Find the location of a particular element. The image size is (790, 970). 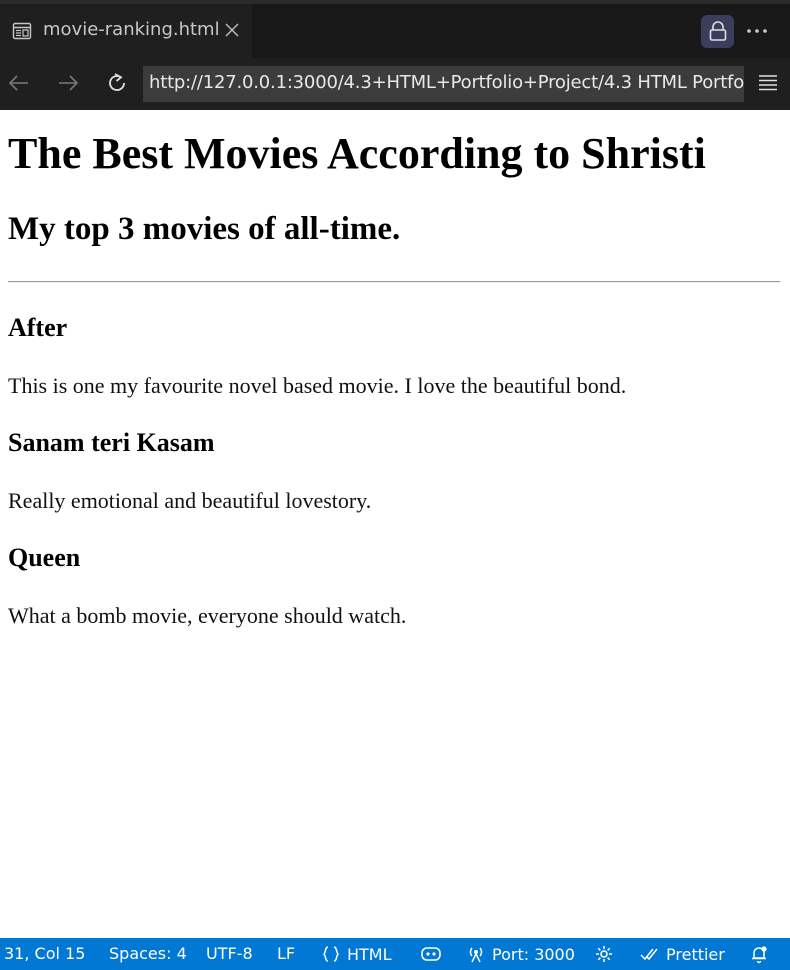

copilot-status is located at coordinates (434, 954).